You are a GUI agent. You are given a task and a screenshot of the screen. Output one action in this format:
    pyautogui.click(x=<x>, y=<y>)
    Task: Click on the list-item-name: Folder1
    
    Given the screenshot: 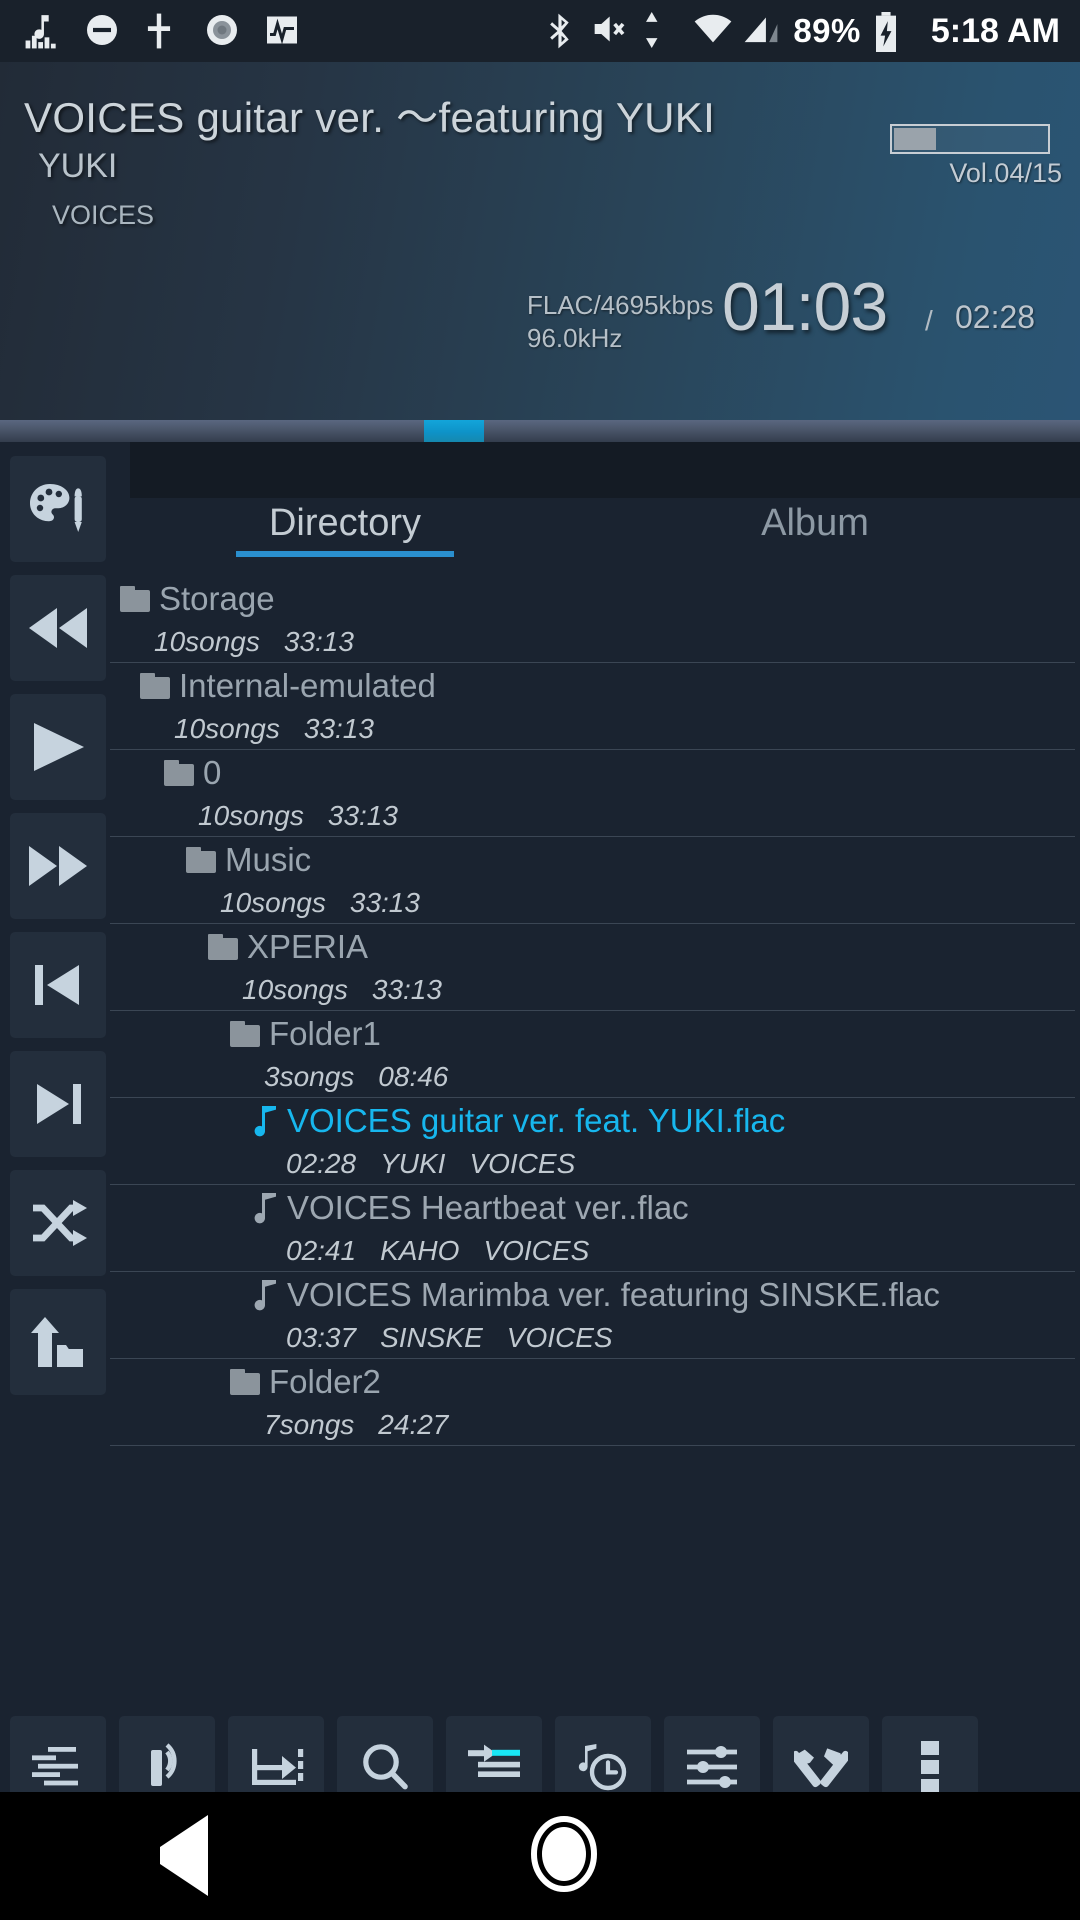 What is the action you would take?
    pyautogui.click(x=325, y=1033)
    